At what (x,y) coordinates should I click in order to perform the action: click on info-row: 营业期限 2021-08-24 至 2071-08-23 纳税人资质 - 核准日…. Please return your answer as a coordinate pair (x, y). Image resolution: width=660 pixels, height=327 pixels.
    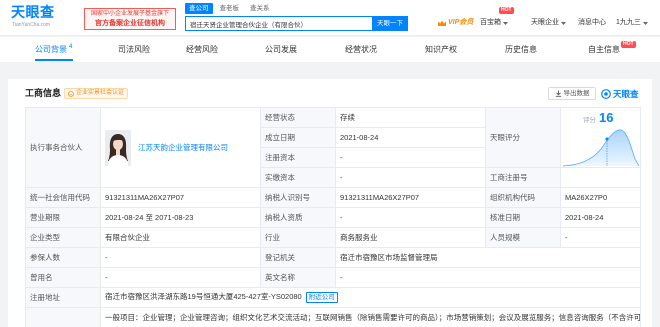
    Looking at the image, I should click on (333, 217).